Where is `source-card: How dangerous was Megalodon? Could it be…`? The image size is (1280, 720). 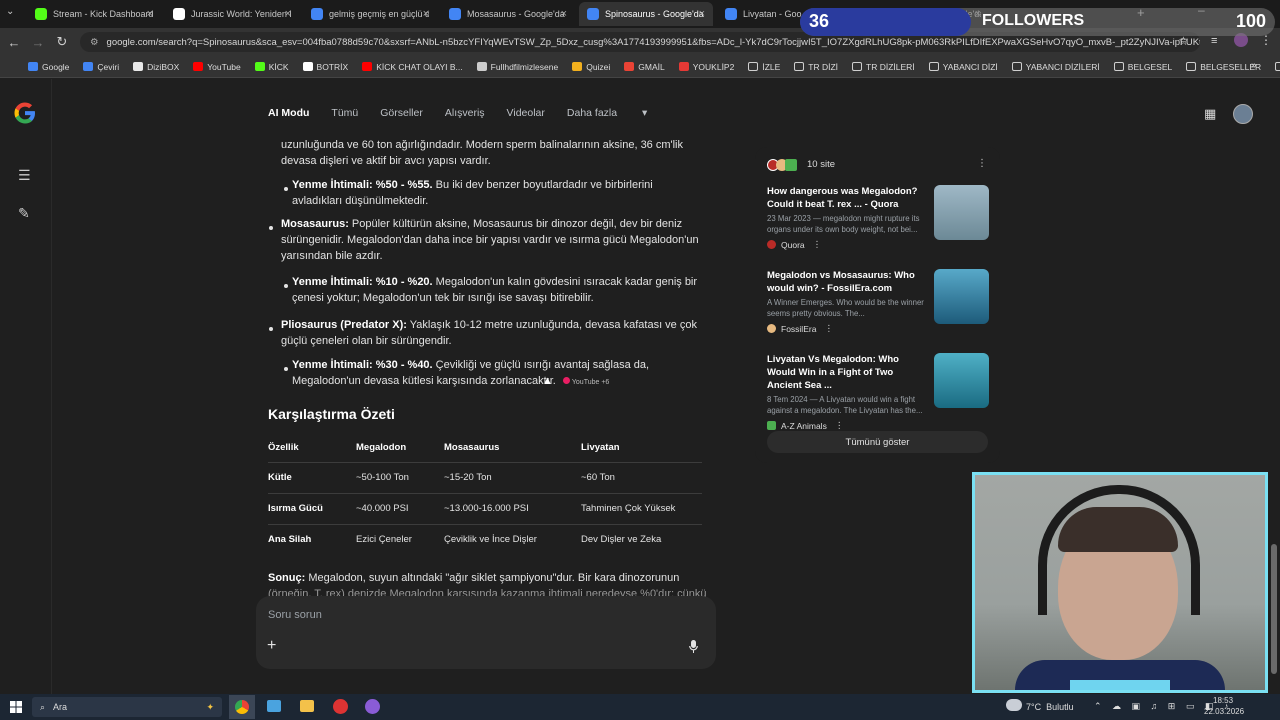 source-card: How dangerous was Megalodon? Could it be… is located at coordinates (878, 220).